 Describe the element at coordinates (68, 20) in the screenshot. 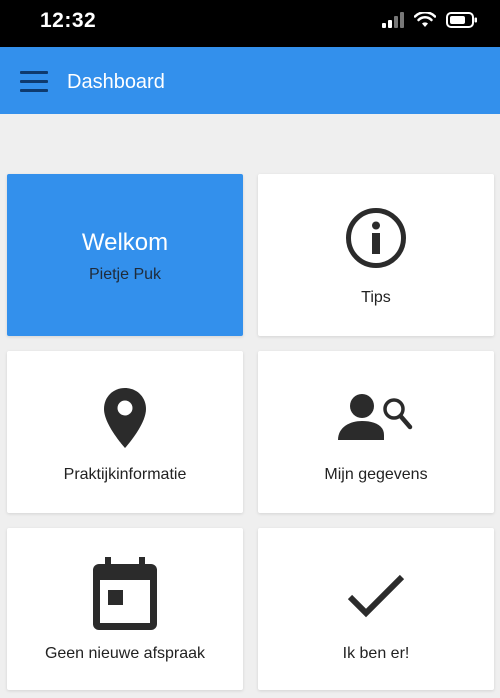

I see `status-time: 12:32` at that location.